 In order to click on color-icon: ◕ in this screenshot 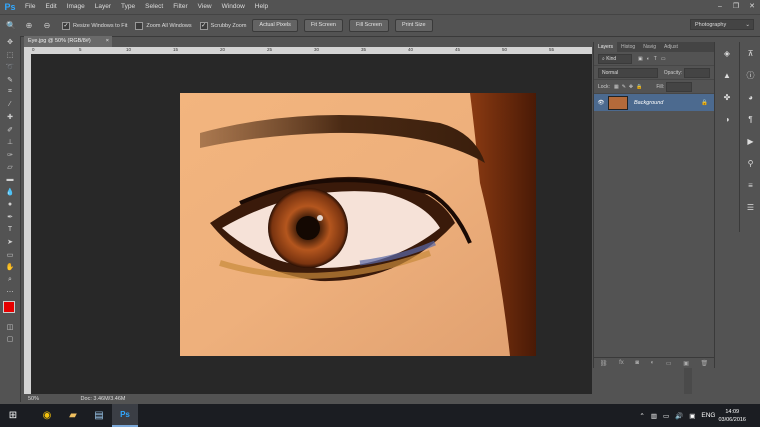, I will do `click(750, 97)`.